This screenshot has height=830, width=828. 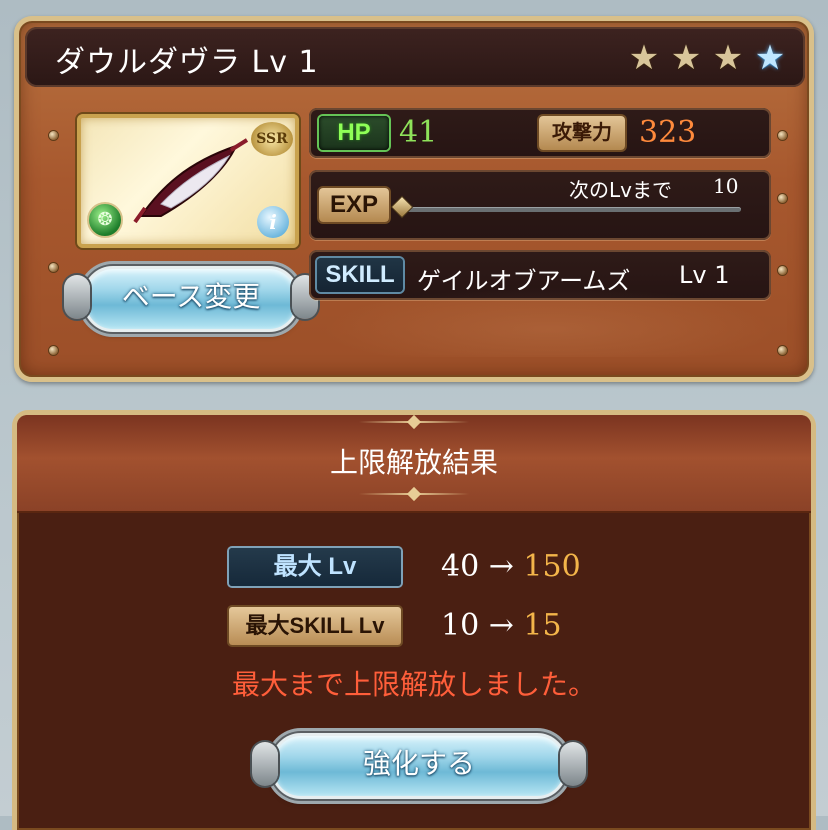 I want to click on max-level-change: 40 → 150, so click(x=511, y=566).